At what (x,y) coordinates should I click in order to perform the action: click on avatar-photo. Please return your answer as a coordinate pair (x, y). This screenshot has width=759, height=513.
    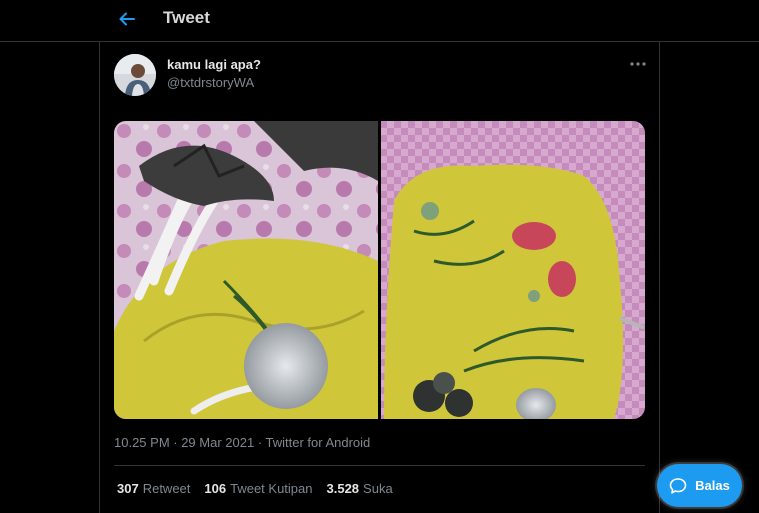
    Looking at the image, I should click on (135, 75).